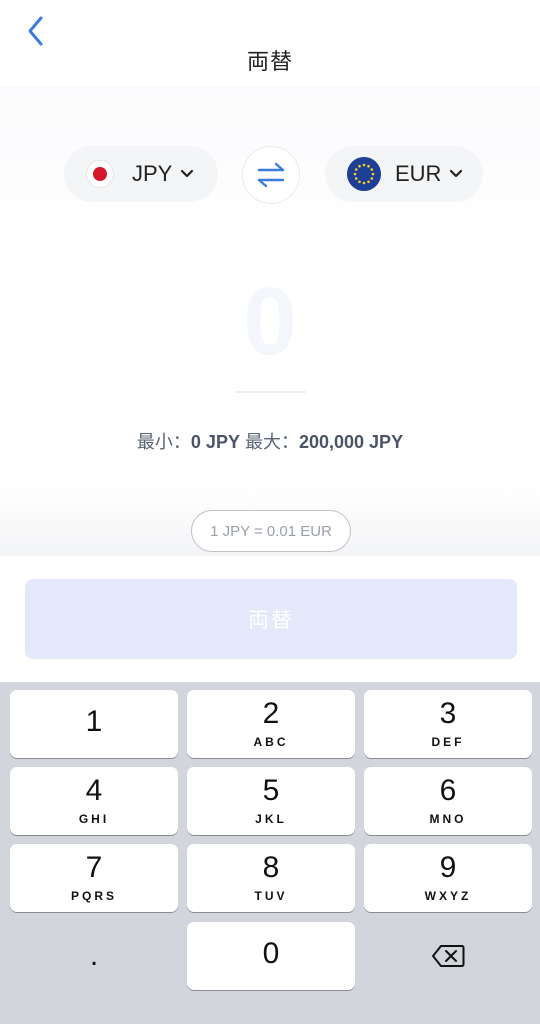 Image resolution: width=540 pixels, height=1024 pixels. I want to click on key-letters: TUV, so click(271, 896).